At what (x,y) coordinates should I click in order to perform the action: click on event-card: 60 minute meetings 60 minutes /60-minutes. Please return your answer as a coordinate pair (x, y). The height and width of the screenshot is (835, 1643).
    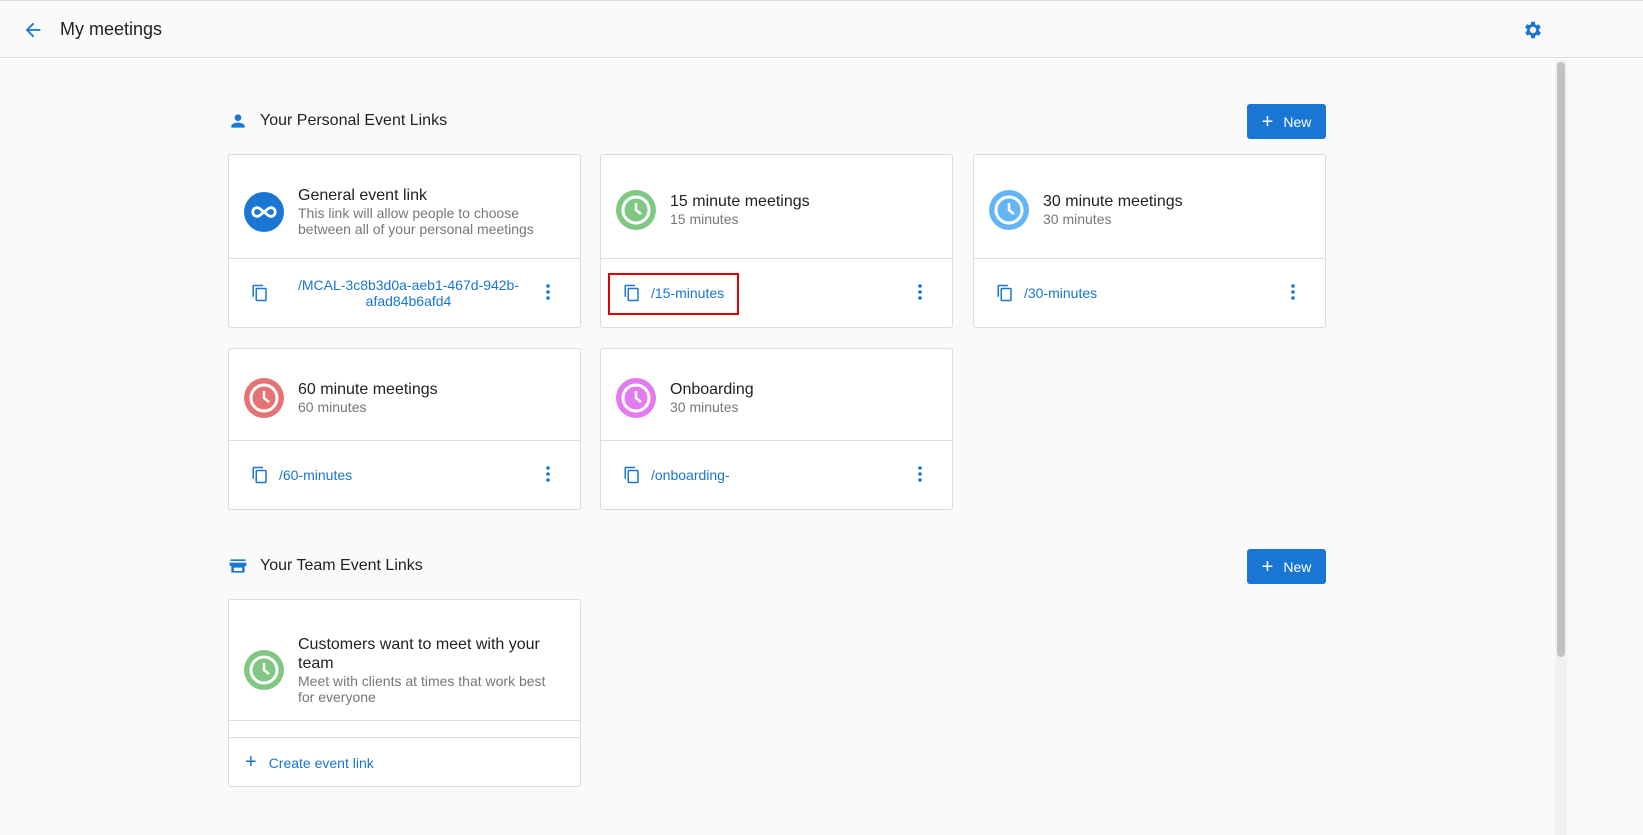
    Looking at the image, I should click on (404, 429).